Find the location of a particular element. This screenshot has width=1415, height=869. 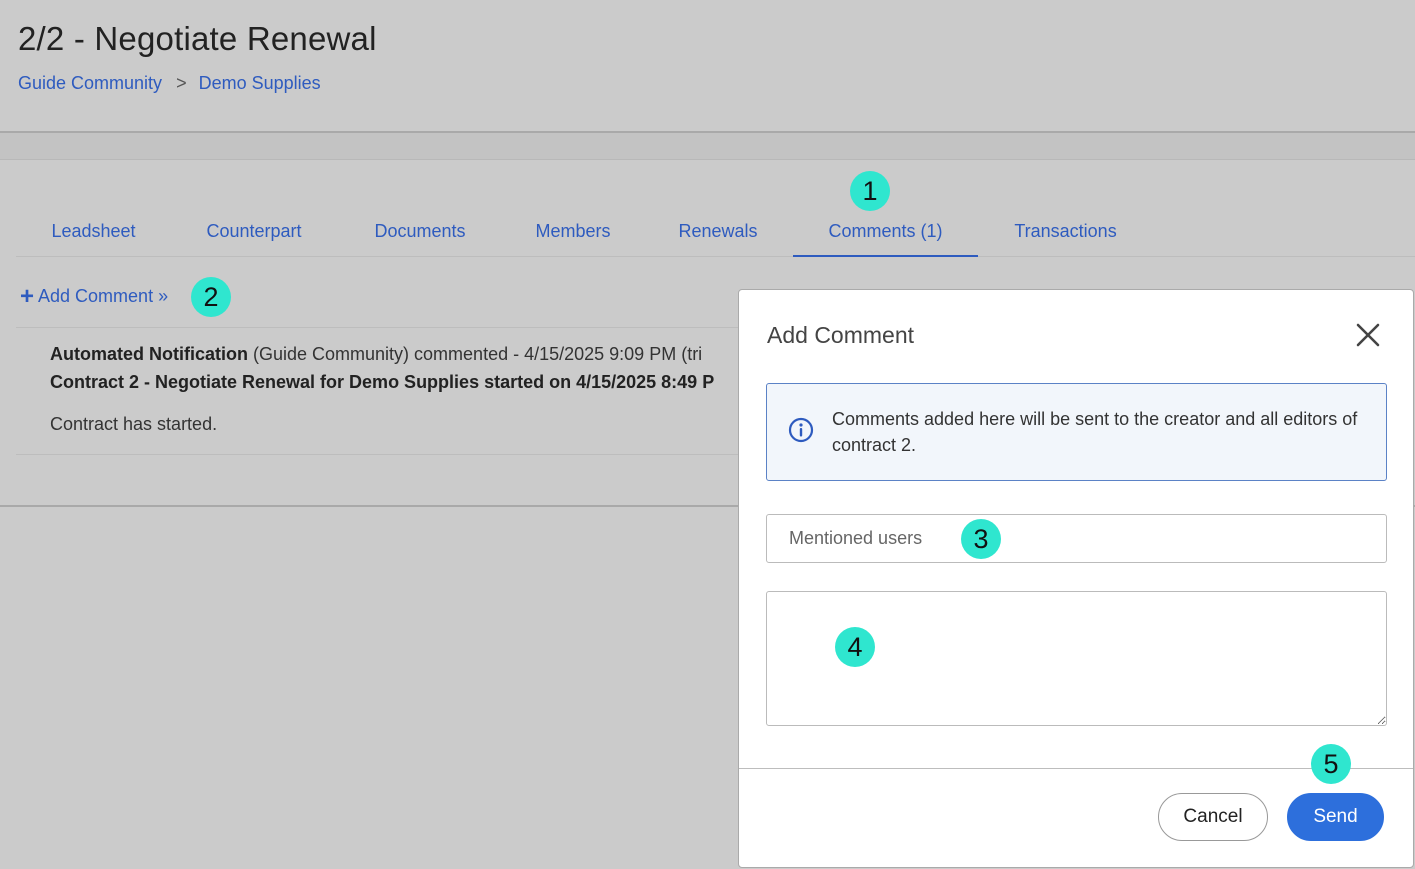

step-marker-4: 4 is located at coordinates (855, 647).